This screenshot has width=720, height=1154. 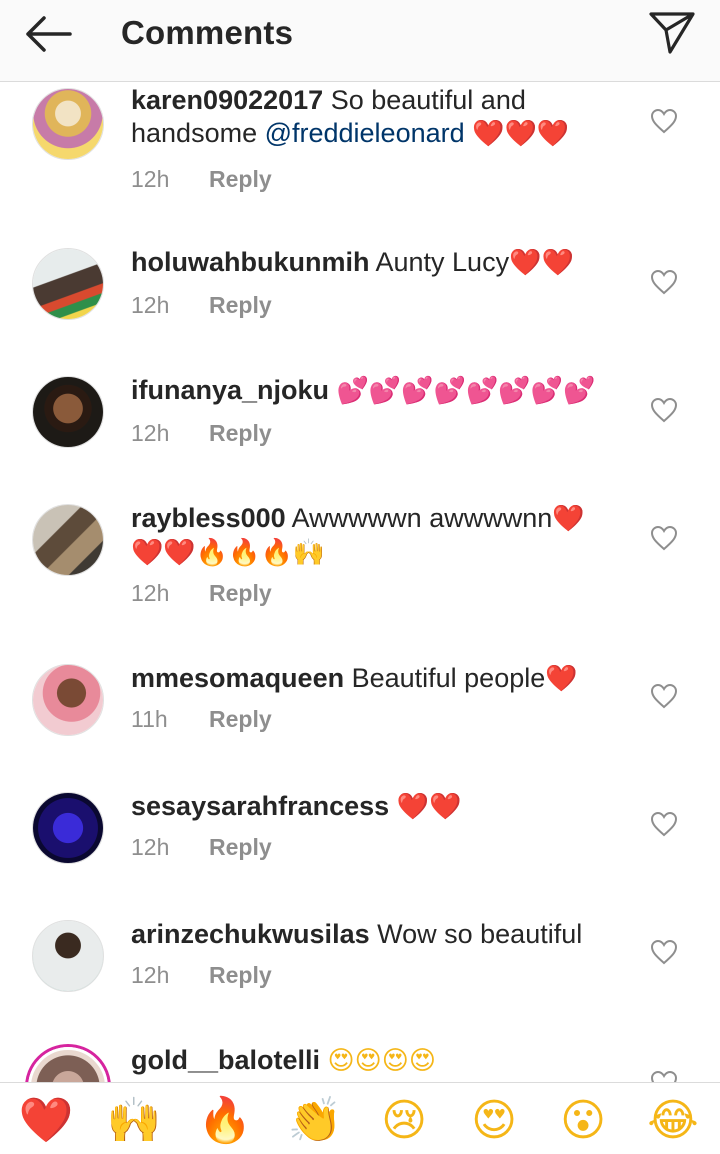 I want to click on mention-link: @freddieleonard, so click(x=365, y=133).